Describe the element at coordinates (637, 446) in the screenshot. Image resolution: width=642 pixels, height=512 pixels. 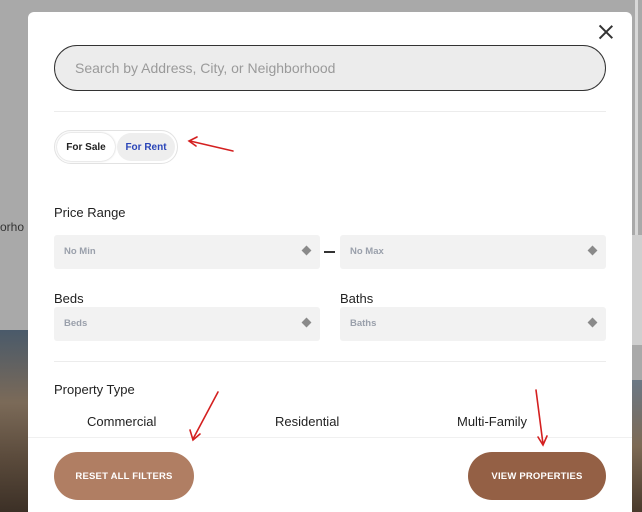
I see `background-property-photo-right` at that location.